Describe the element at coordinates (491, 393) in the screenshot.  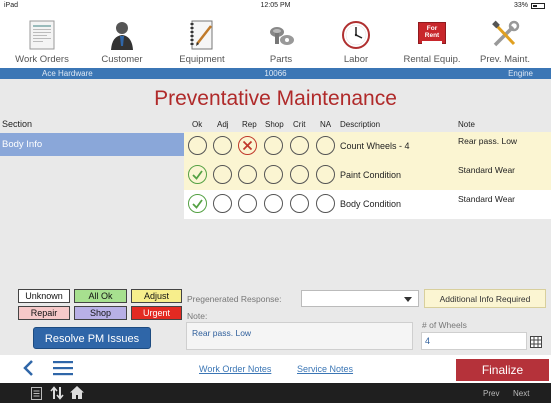
I see `prev-link: Prev` at that location.